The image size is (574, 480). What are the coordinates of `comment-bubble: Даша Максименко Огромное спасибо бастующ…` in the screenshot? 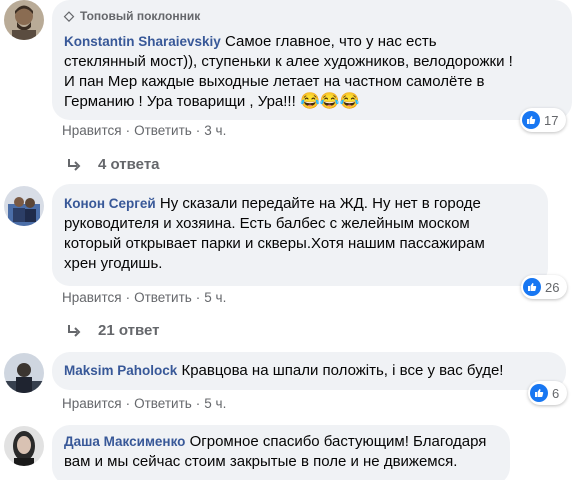 It's located at (281, 452).